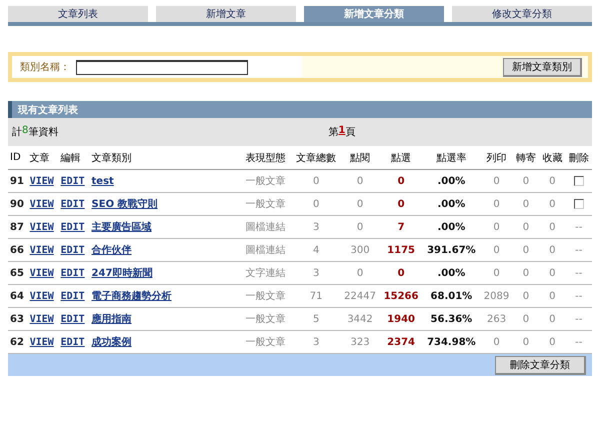 The height and width of the screenshot is (437, 600). Describe the element at coordinates (401, 296) in the screenshot. I see `clicks-cell: 15266` at that location.